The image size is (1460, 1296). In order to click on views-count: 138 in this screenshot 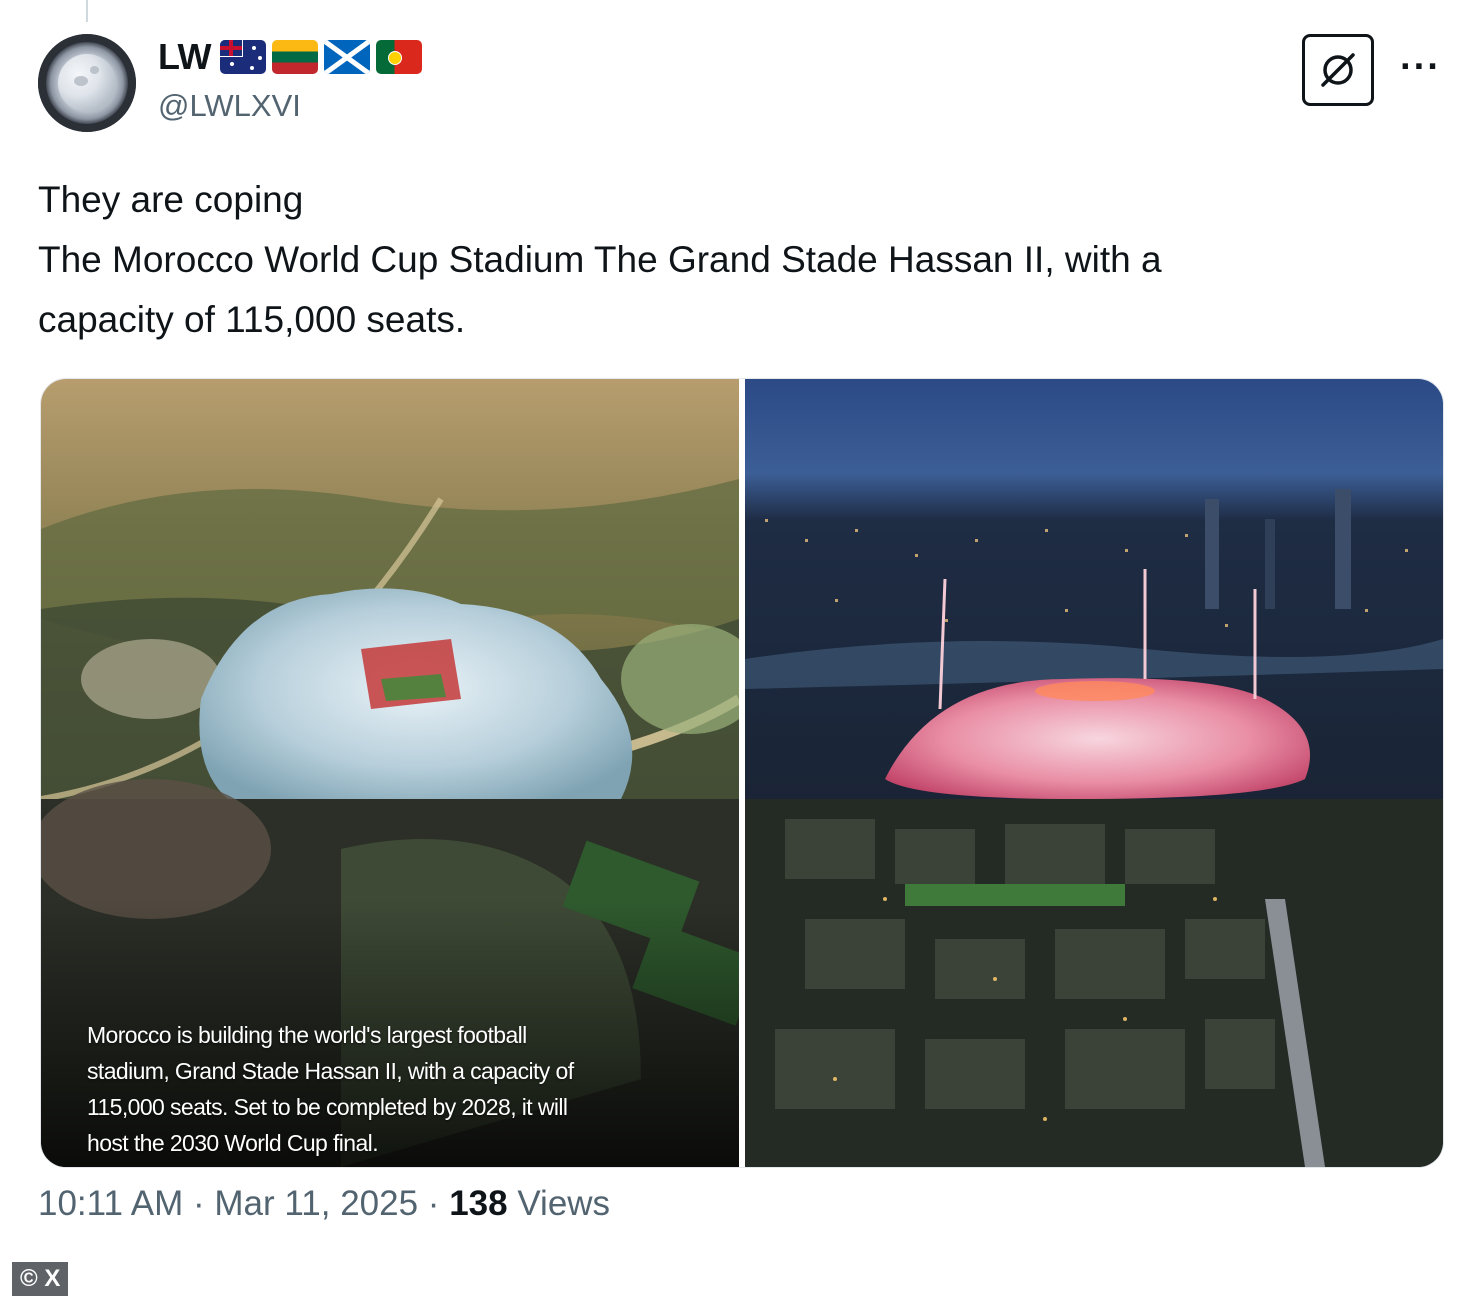, I will do `click(478, 1203)`.